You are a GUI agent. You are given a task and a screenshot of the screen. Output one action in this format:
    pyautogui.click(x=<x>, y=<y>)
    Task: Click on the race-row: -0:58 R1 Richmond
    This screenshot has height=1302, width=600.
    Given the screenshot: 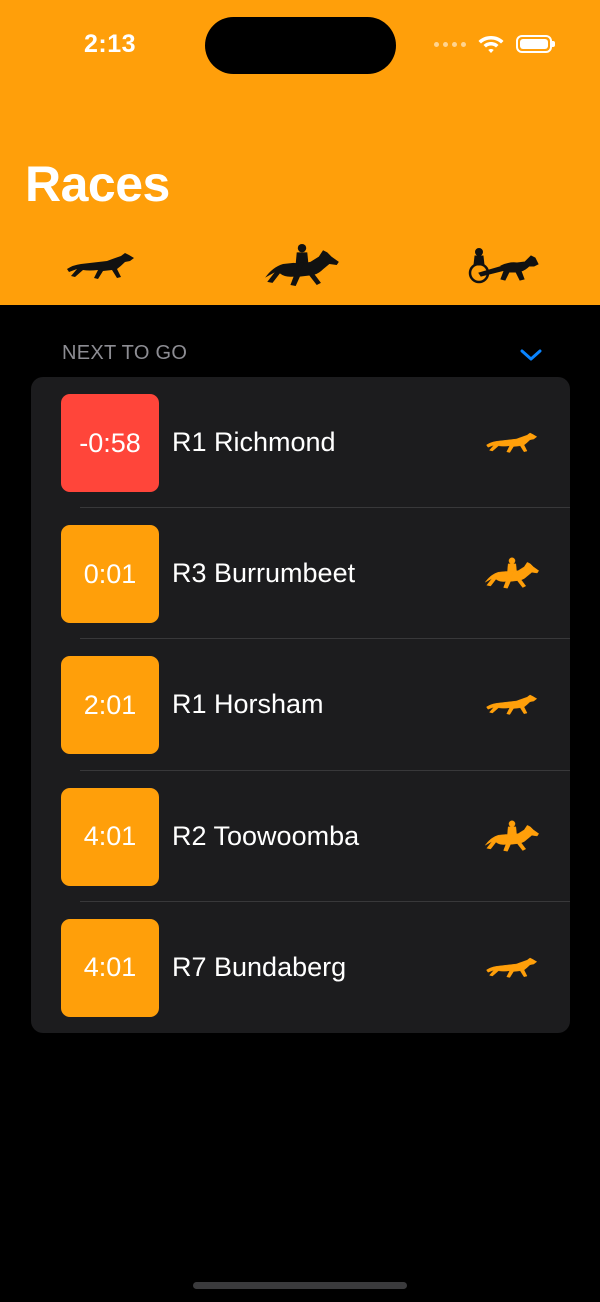 What is the action you would take?
    pyautogui.click(x=300, y=443)
    